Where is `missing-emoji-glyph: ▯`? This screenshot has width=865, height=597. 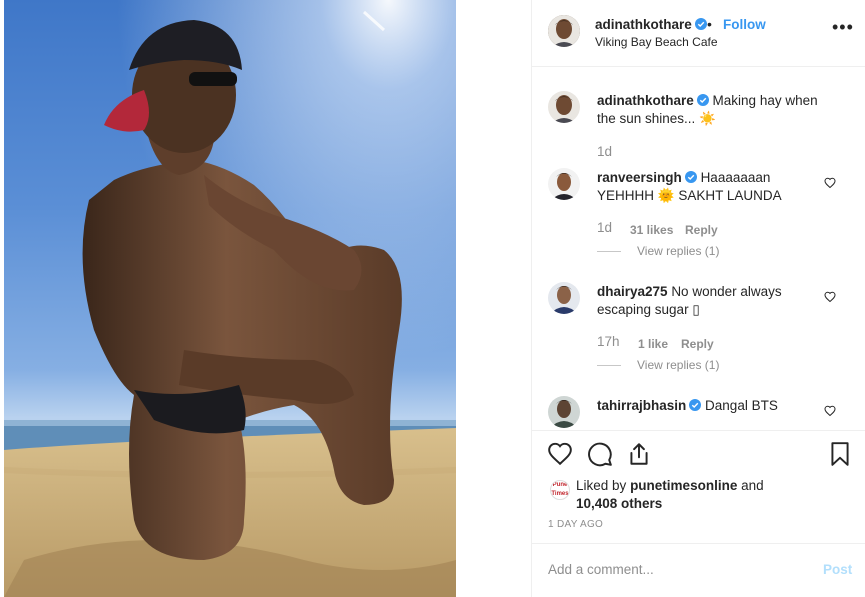
missing-emoji-glyph: ▯ is located at coordinates (696, 309).